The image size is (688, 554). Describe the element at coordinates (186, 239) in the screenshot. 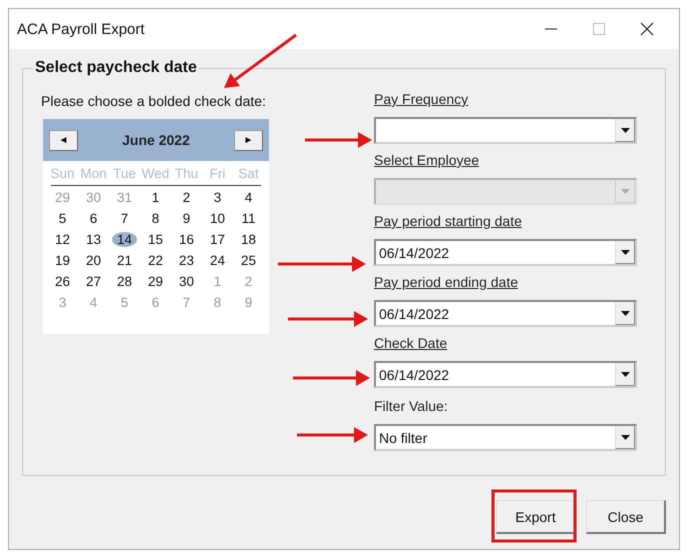

I see `calendar-day: 16` at that location.